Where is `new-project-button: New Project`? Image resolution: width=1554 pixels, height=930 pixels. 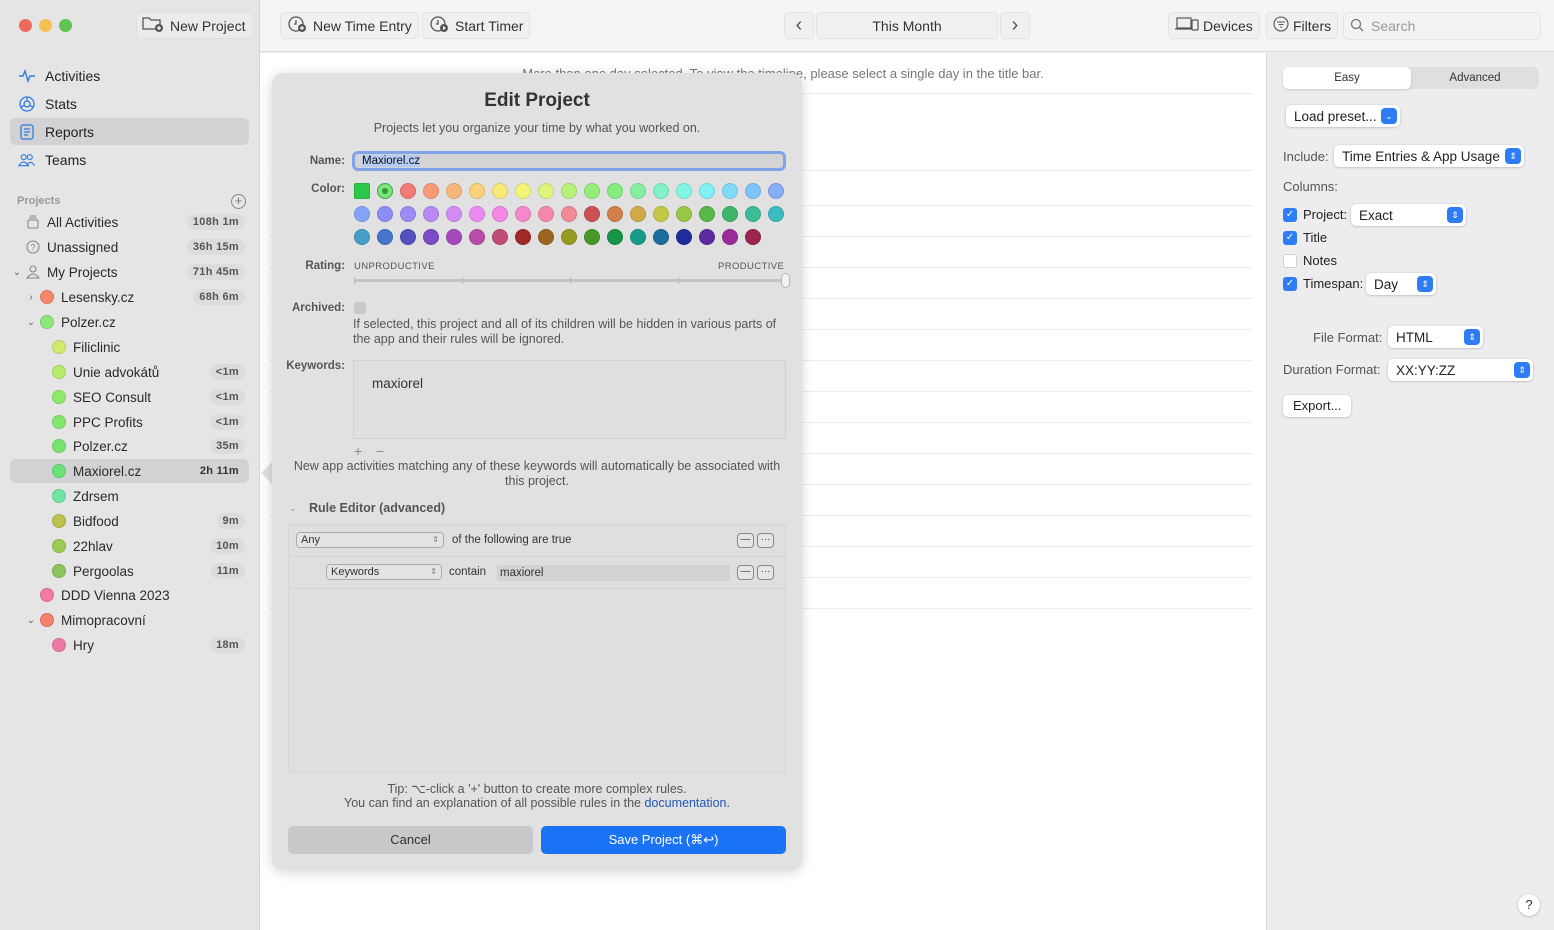 new-project-button: New Project is located at coordinates (195, 25).